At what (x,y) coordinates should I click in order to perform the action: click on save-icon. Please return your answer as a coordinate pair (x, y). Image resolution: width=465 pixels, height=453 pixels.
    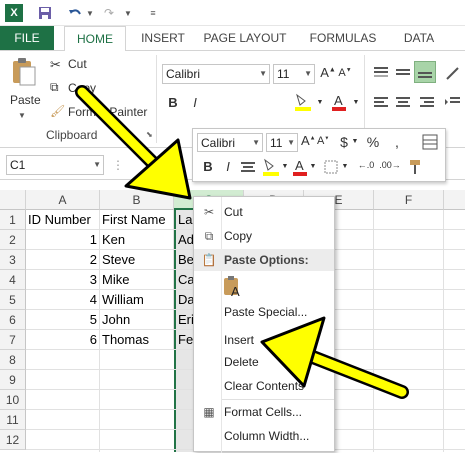
    Looking at the image, I should click on (45, 13).